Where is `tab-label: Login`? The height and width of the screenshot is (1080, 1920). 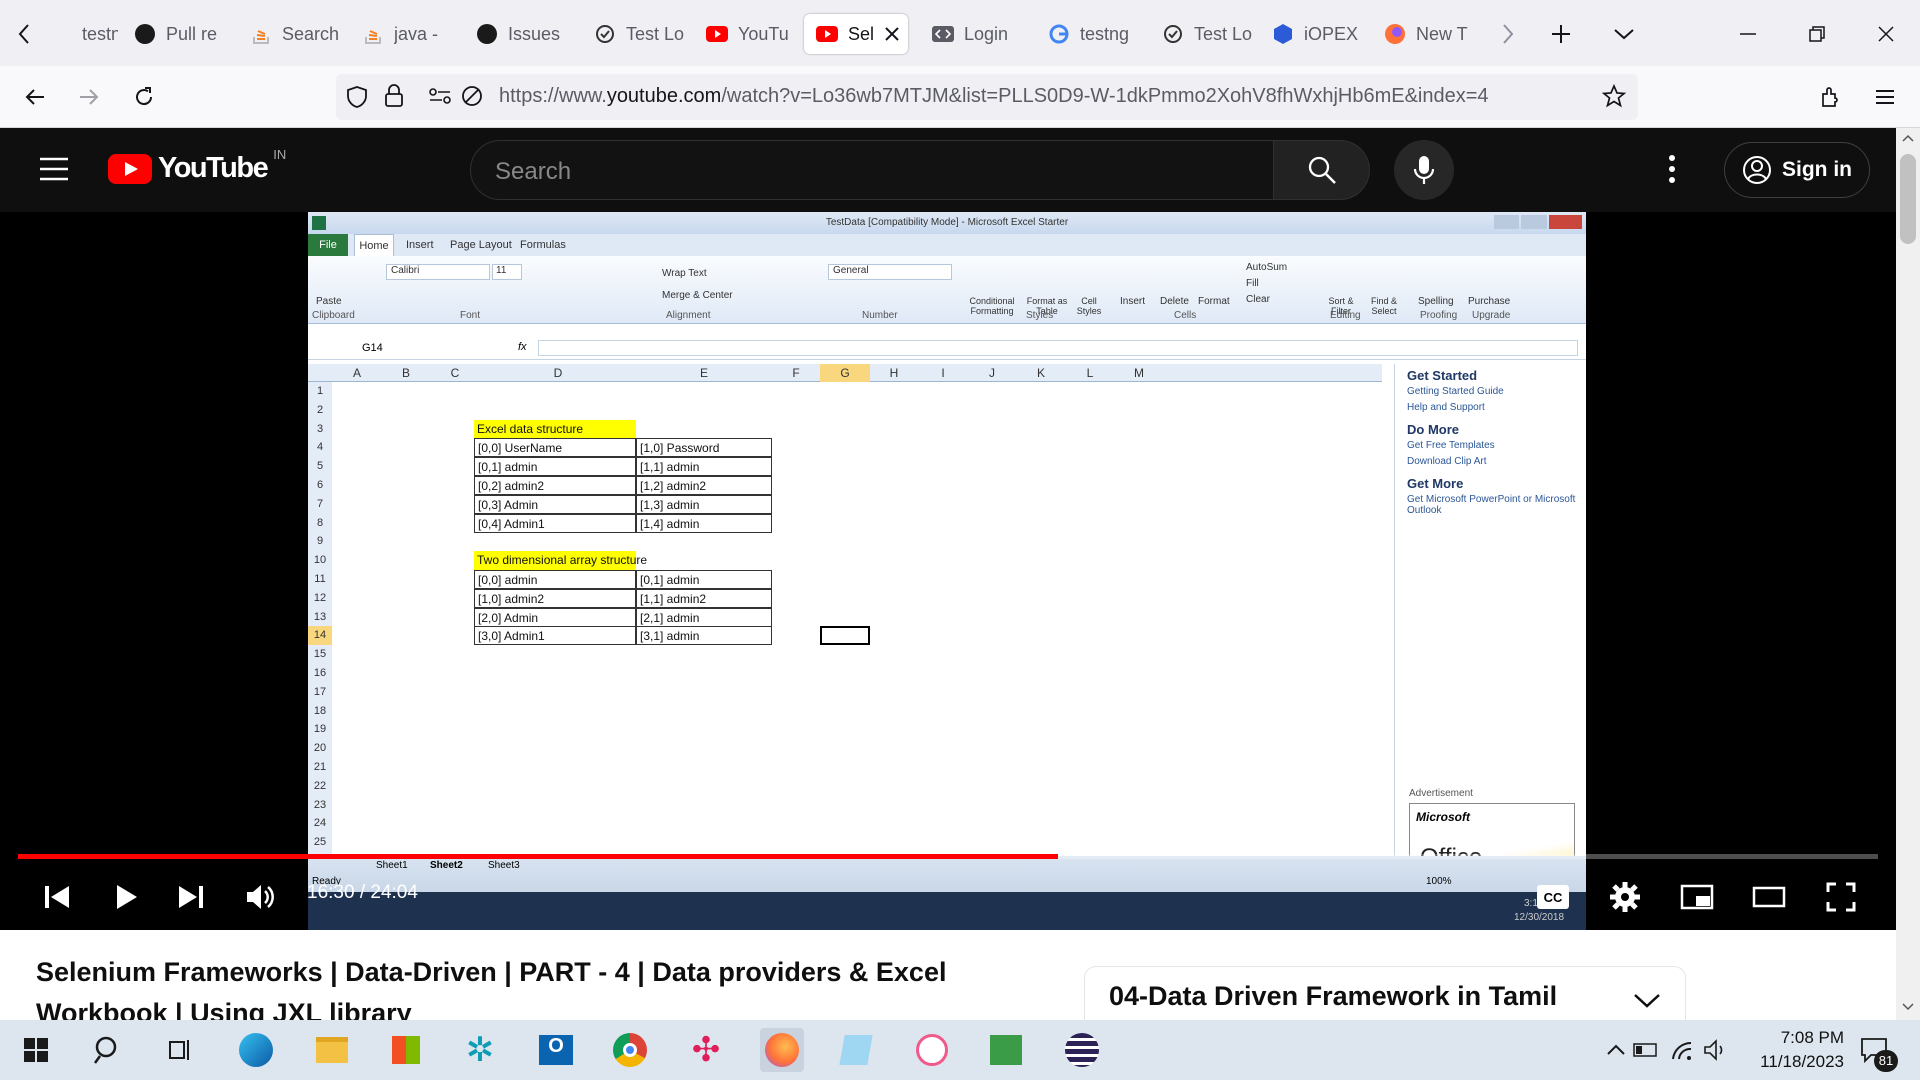
tab-label: Login is located at coordinates (986, 33).